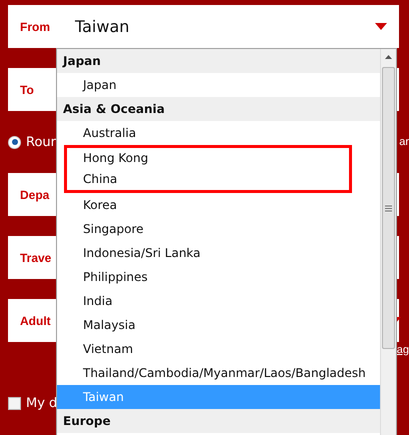 This screenshot has width=409, height=435. Describe the element at coordinates (35, 27) in the screenshot. I see `field-label: From` at that location.